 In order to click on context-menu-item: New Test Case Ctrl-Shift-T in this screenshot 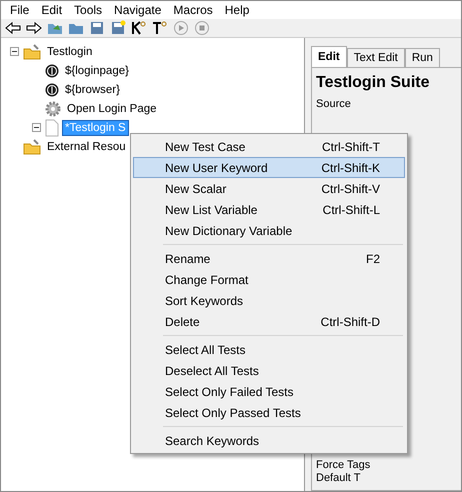, I will do `click(269, 146)`.